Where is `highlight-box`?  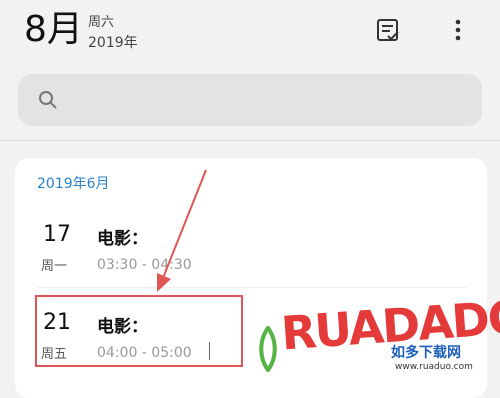 highlight-box is located at coordinates (139, 331).